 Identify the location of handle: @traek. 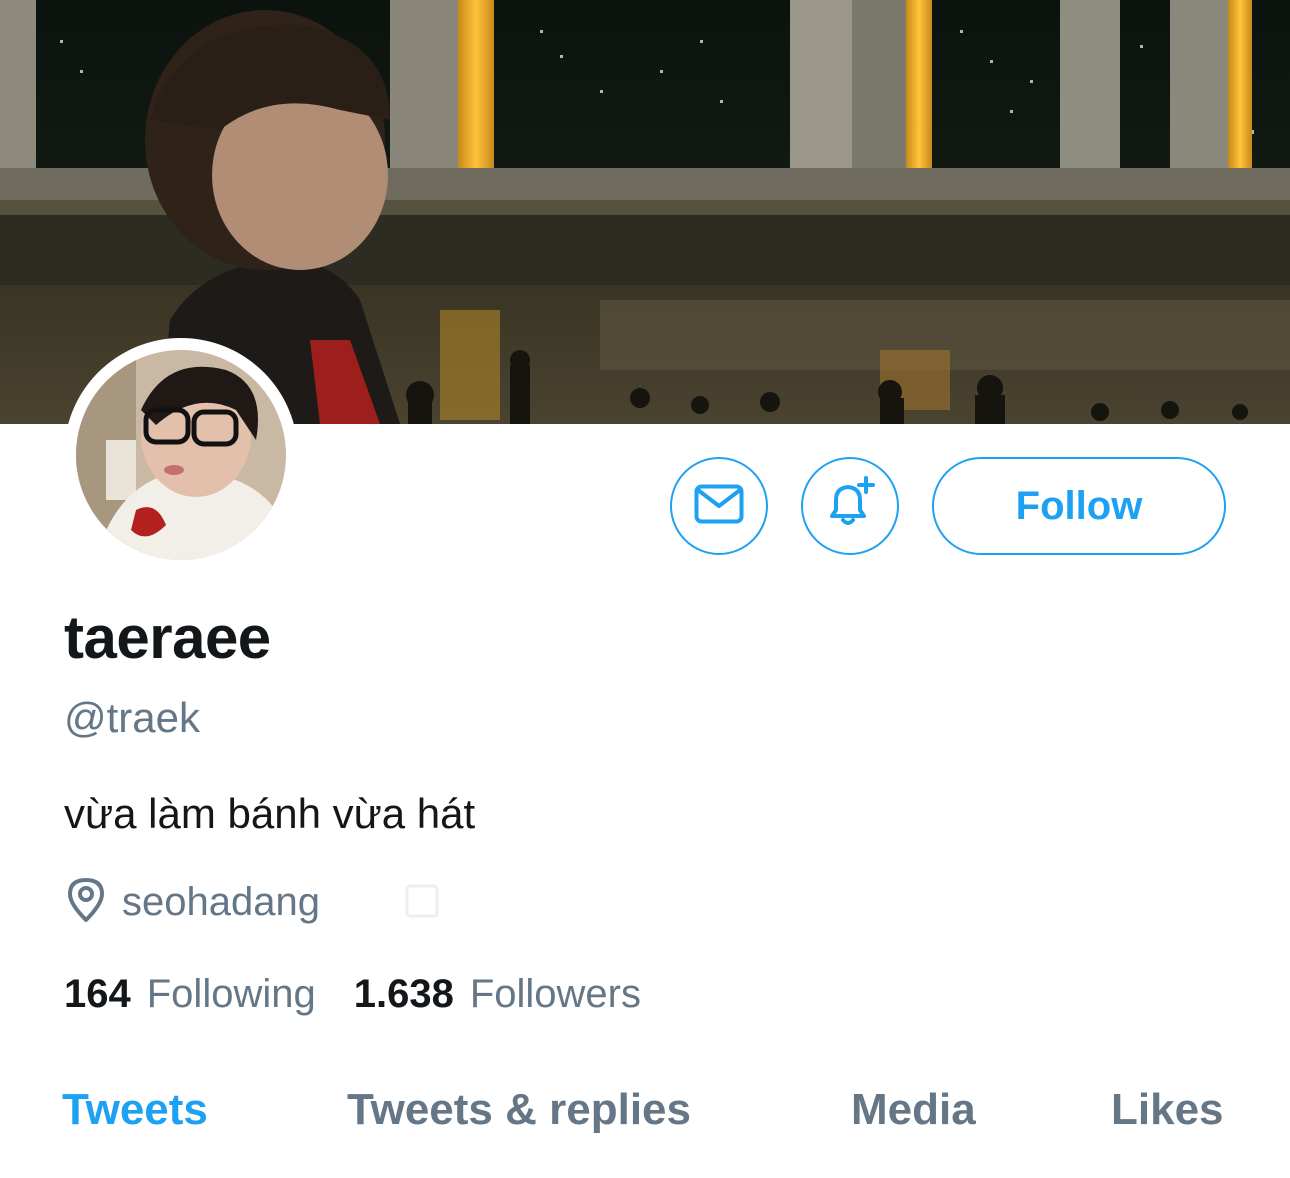
(132, 717).